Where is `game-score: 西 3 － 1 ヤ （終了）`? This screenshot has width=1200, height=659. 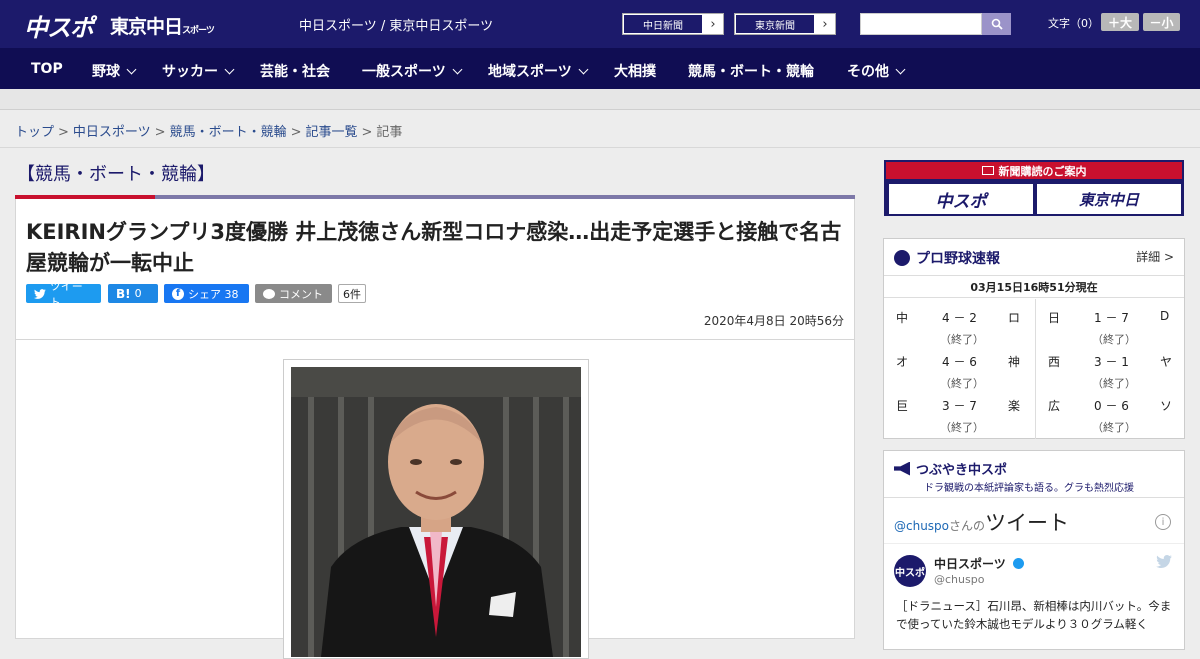 game-score: 西 3 － 1 ヤ （終了） is located at coordinates (1111, 366).